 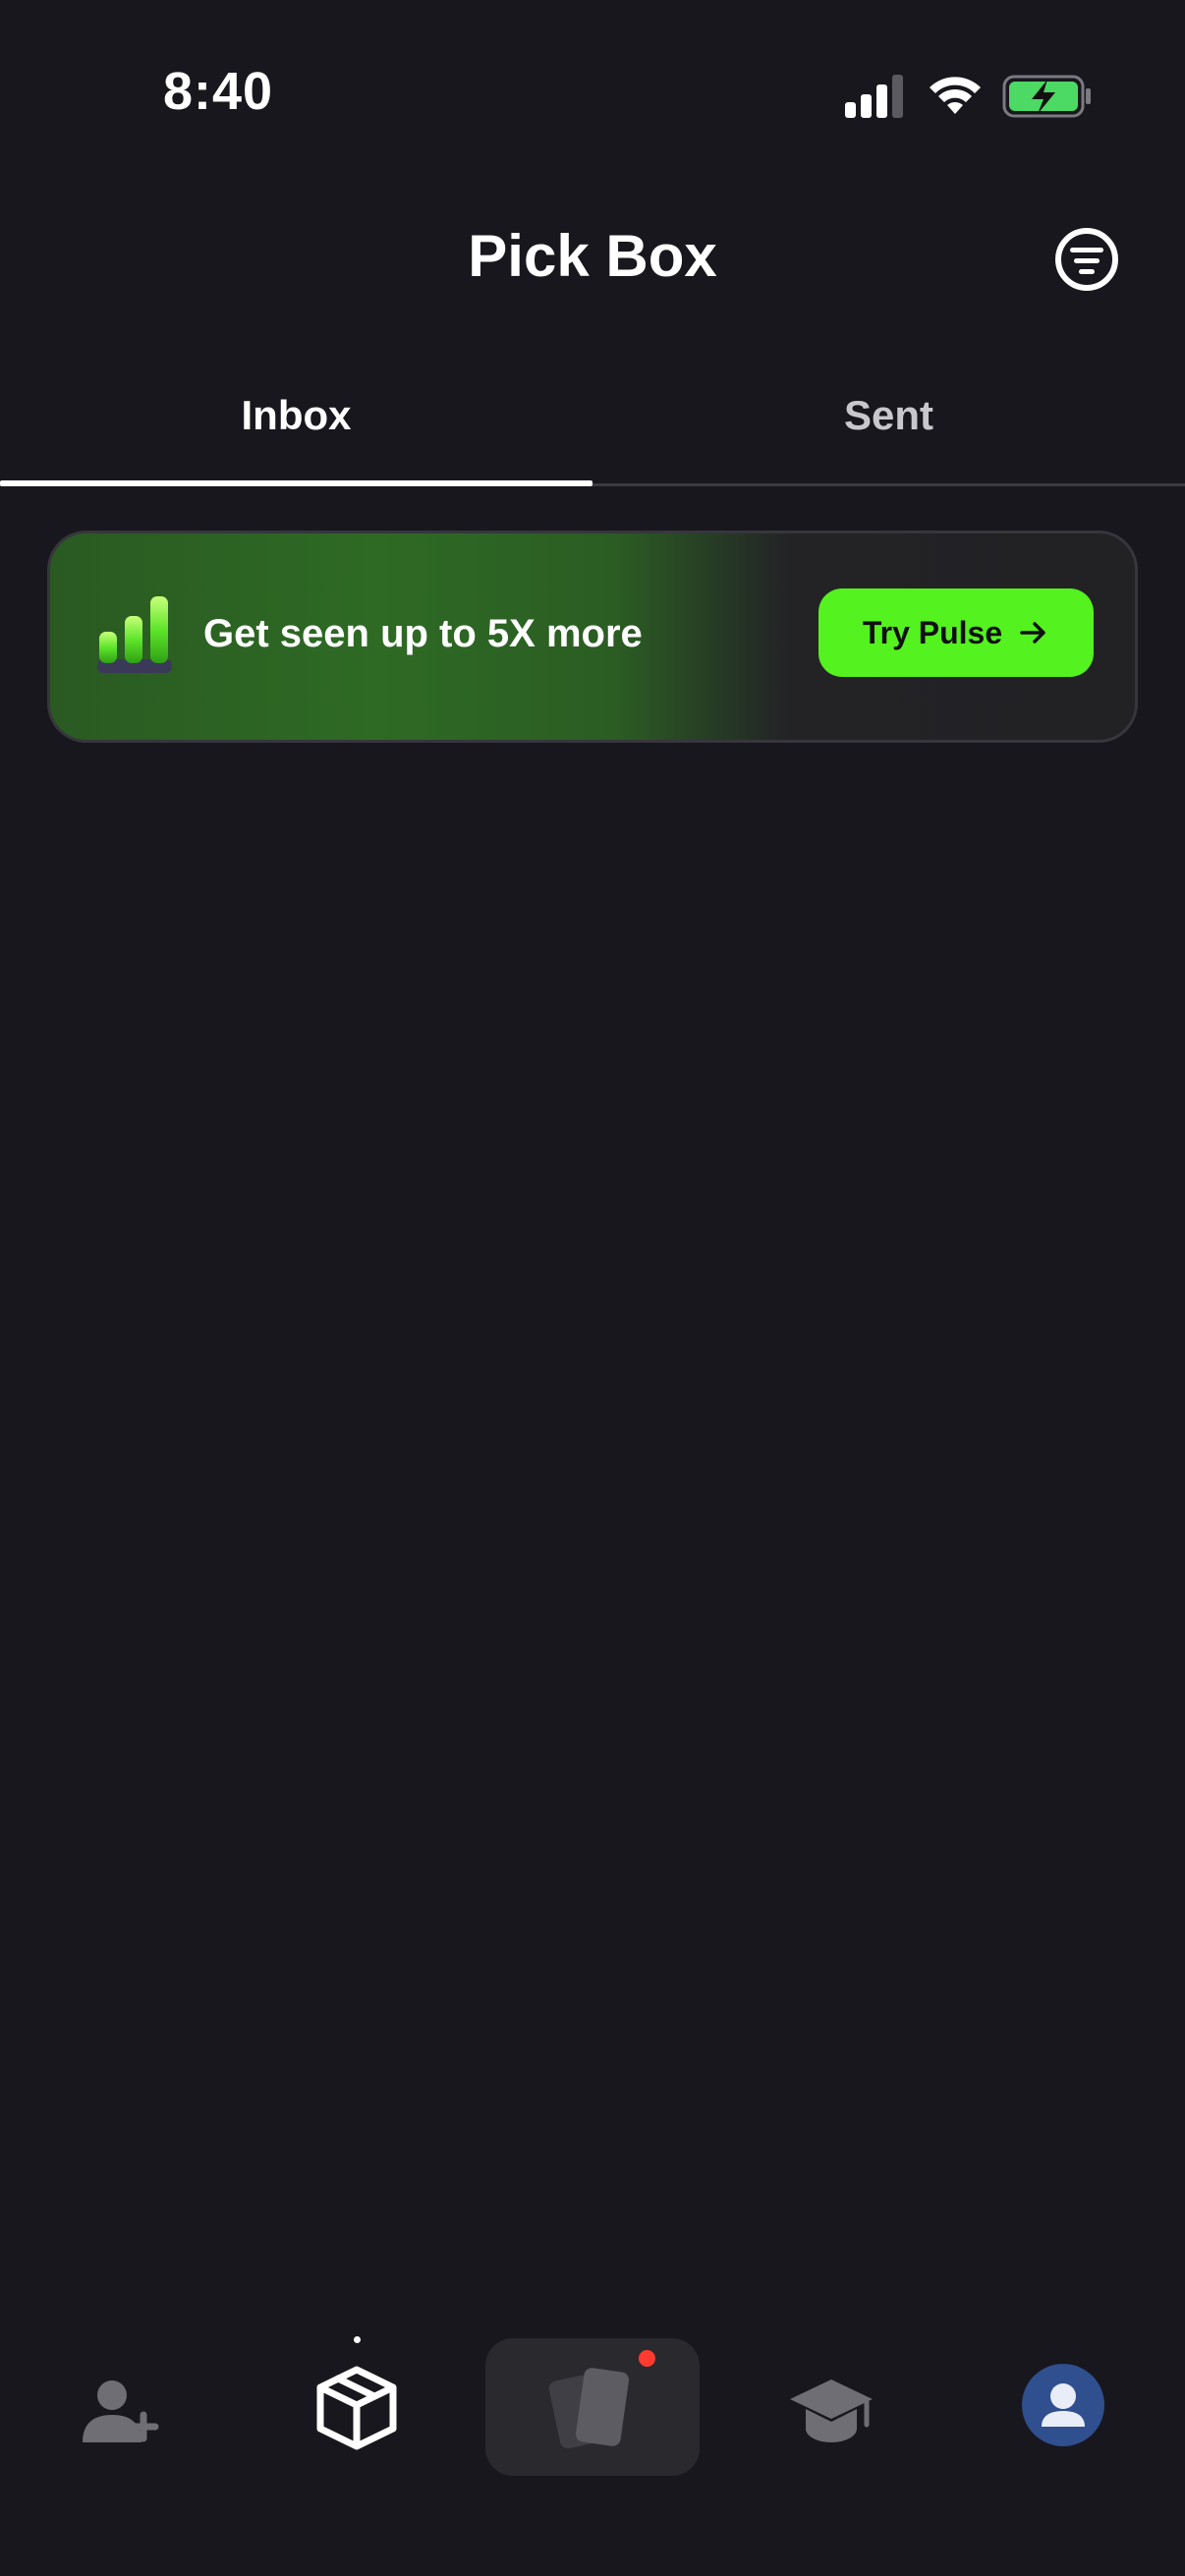 I want to click on page-title: Pick Box, so click(x=592, y=256).